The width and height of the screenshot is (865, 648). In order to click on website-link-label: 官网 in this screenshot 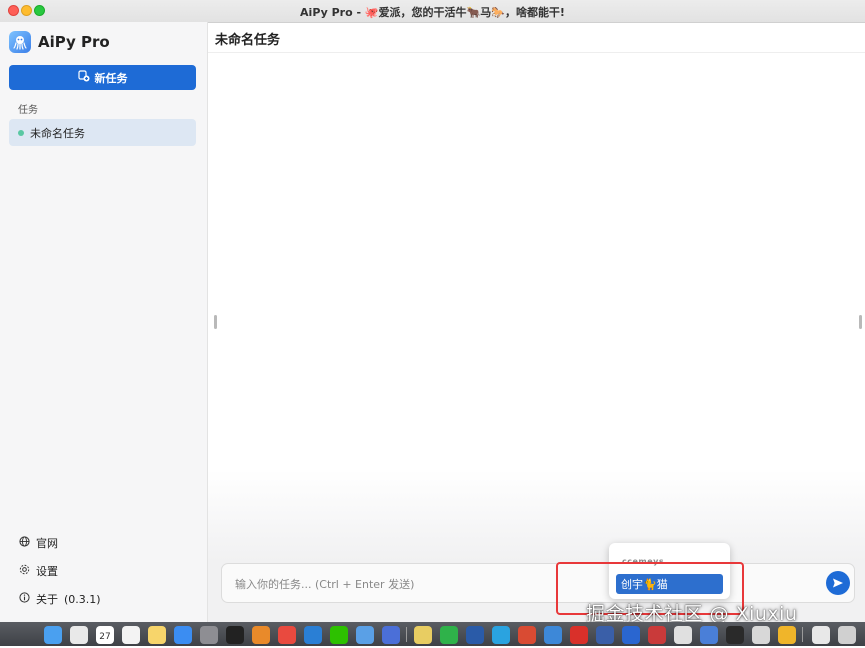, I will do `click(47, 543)`.